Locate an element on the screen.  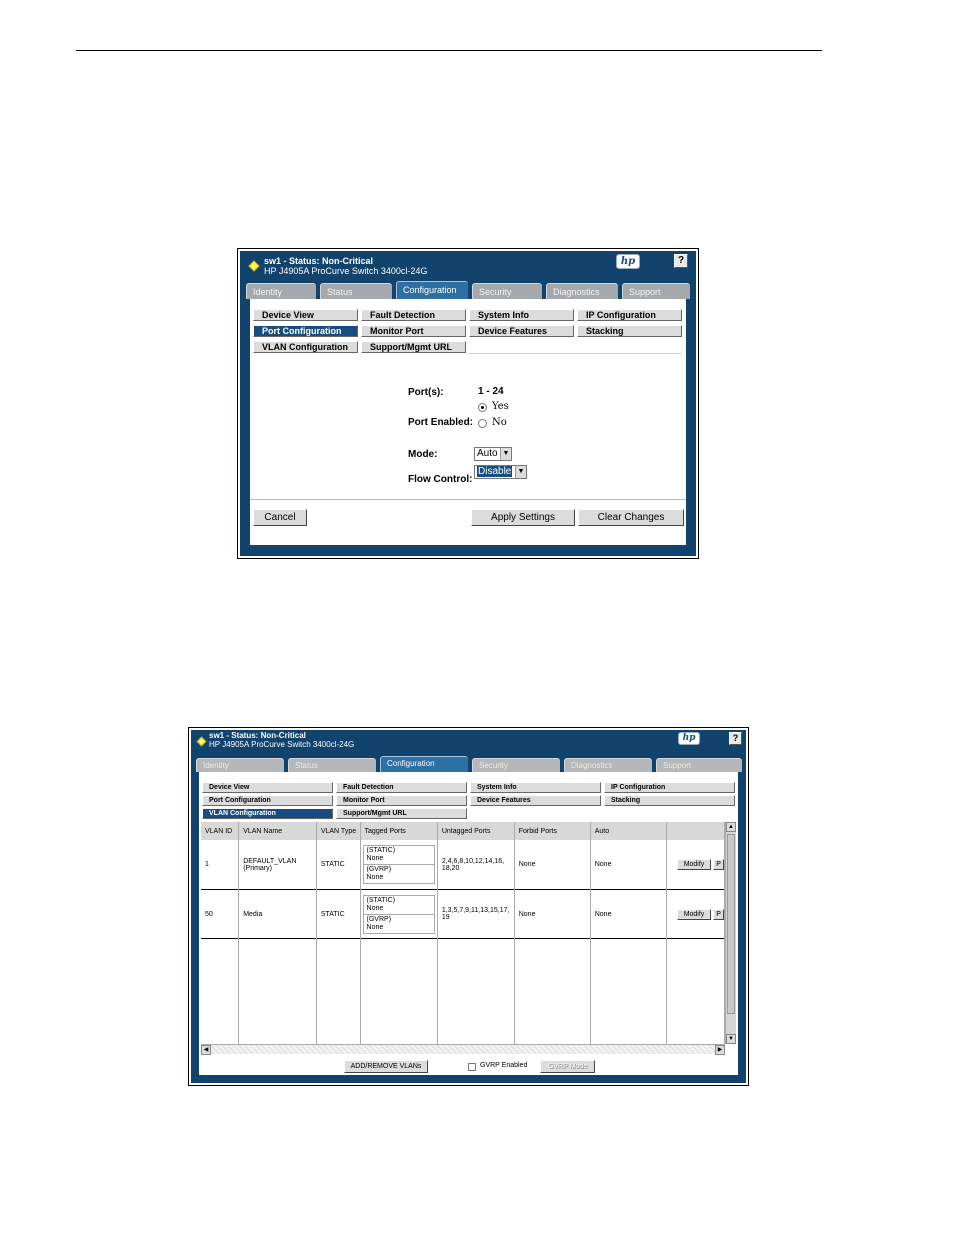
tagged-static-value: None is located at coordinates (375, 908).